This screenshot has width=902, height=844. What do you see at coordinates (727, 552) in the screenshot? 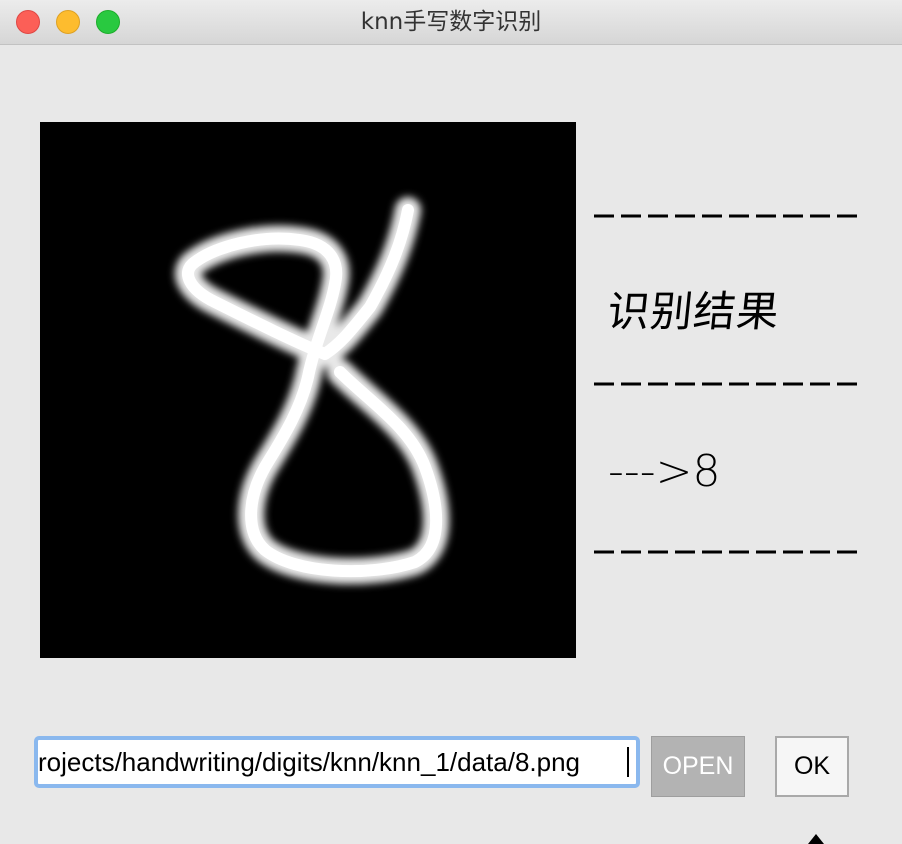
I see `separator-bottom` at bounding box center [727, 552].